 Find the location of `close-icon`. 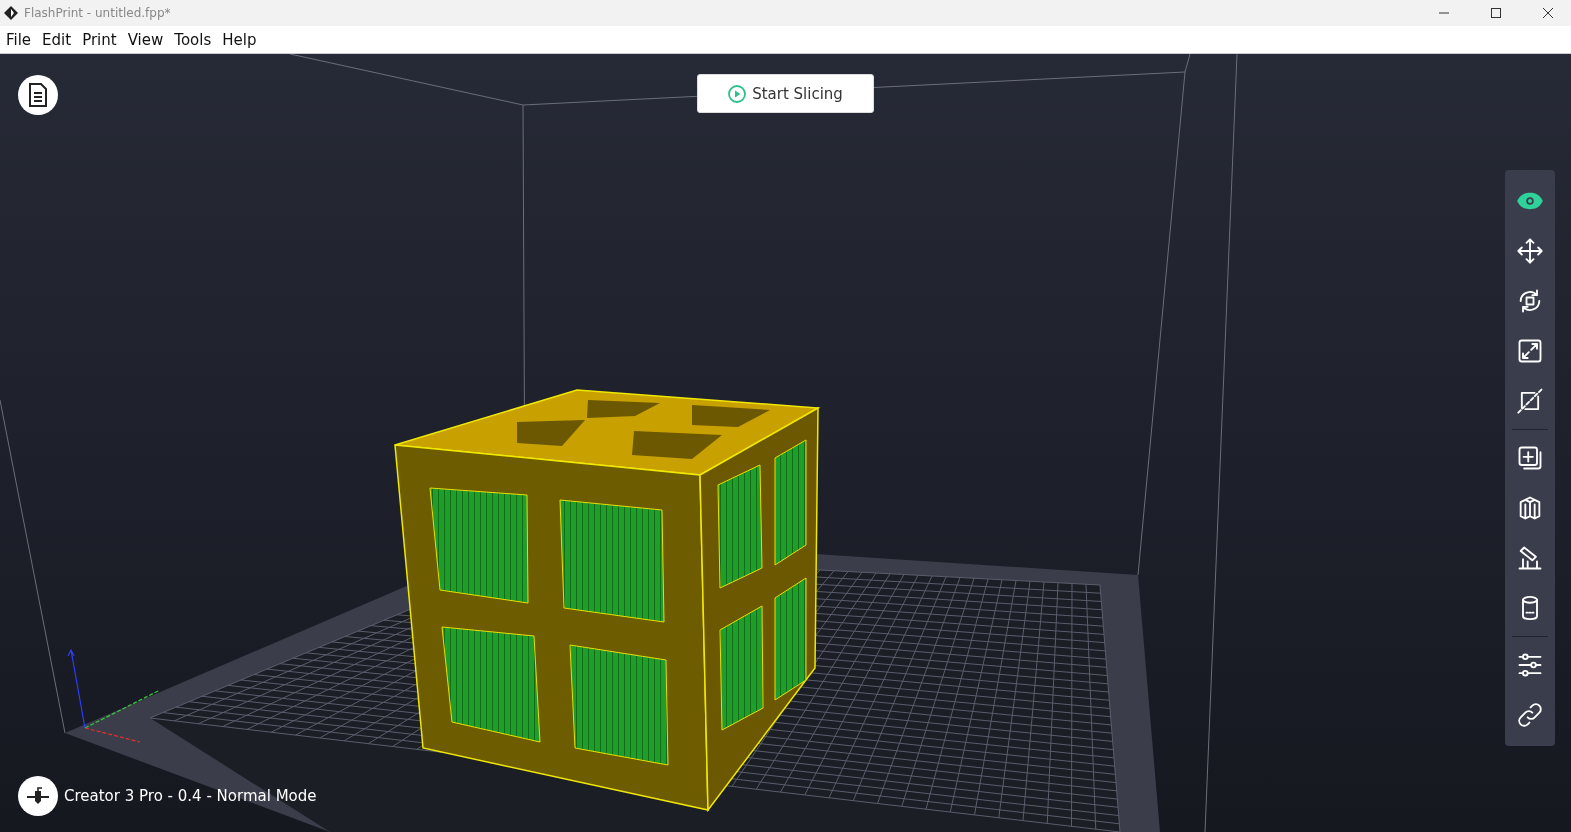

close-icon is located at coordinates (1548, 13).